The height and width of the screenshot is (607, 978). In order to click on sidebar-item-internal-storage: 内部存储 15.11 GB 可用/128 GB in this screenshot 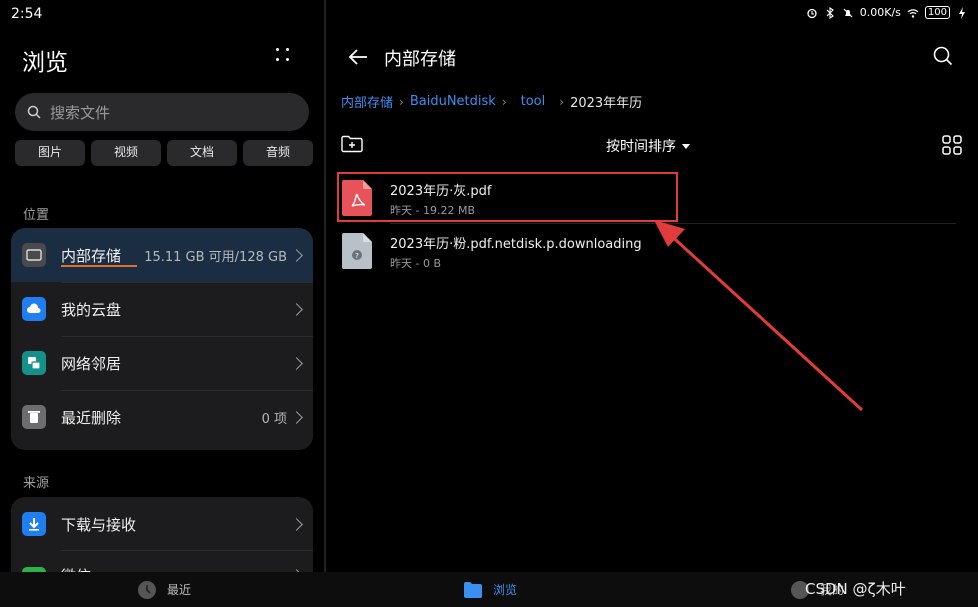, I will do `click(162, 255)`.